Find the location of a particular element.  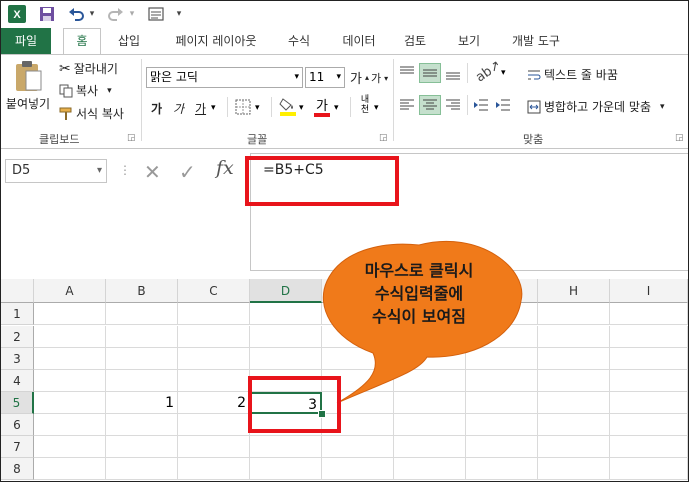

cell-c6 is located at coordinates (214, 425).